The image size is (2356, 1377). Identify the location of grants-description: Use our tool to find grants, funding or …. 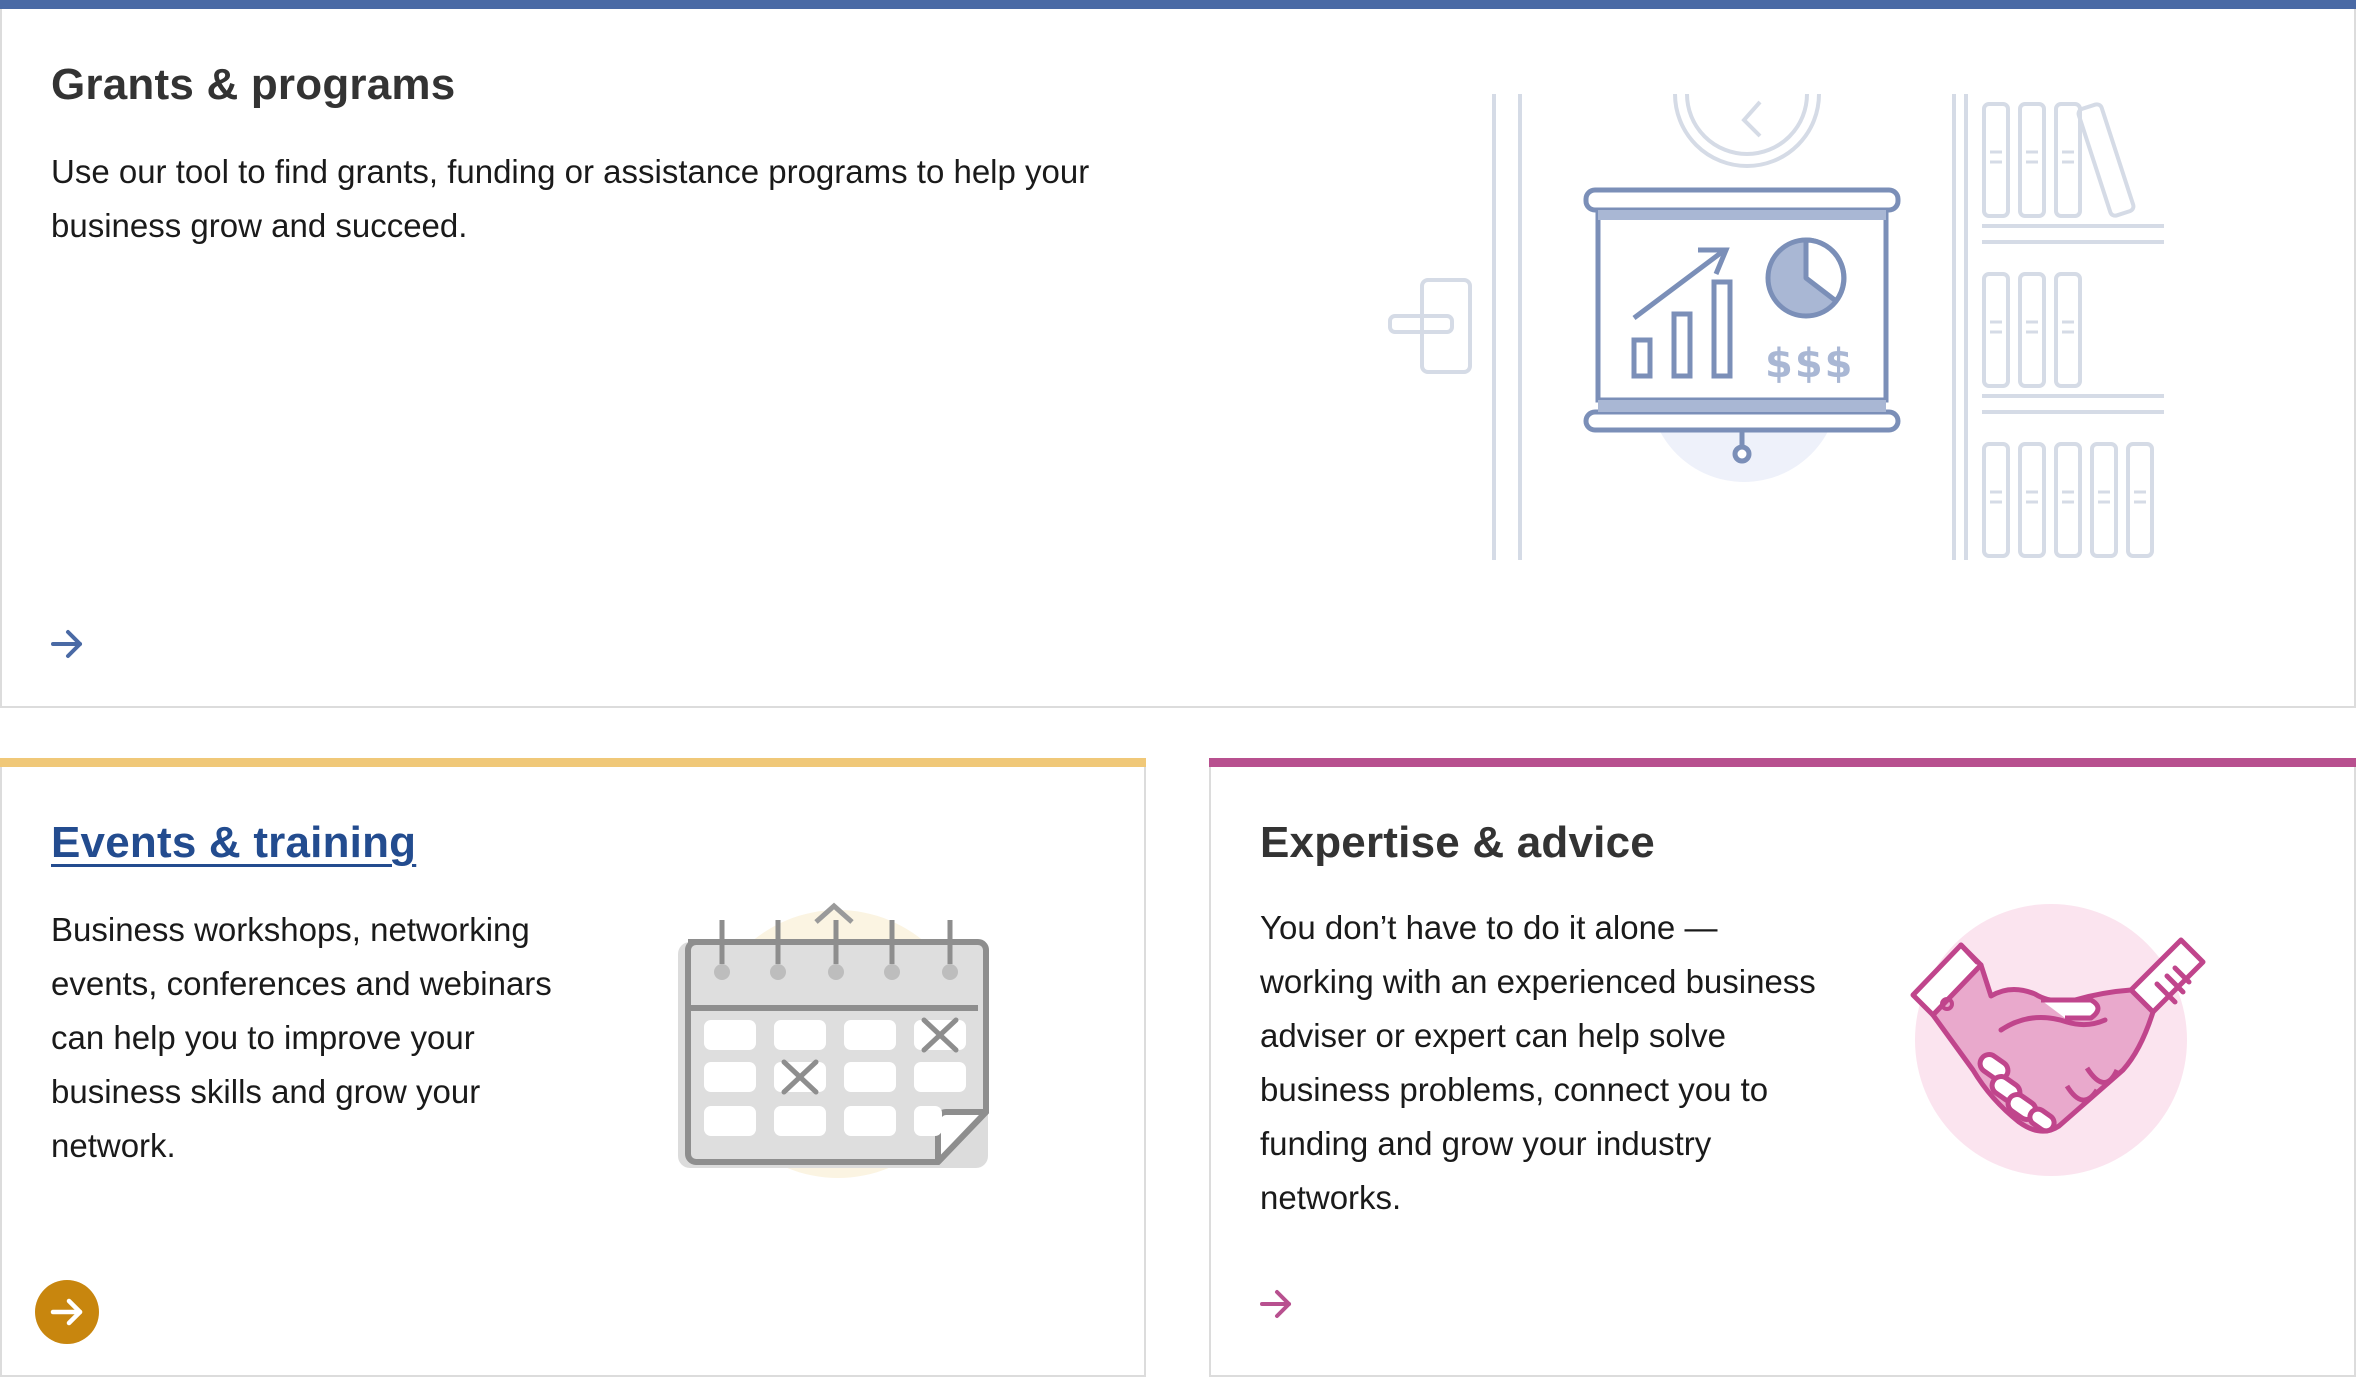
(570, 198).